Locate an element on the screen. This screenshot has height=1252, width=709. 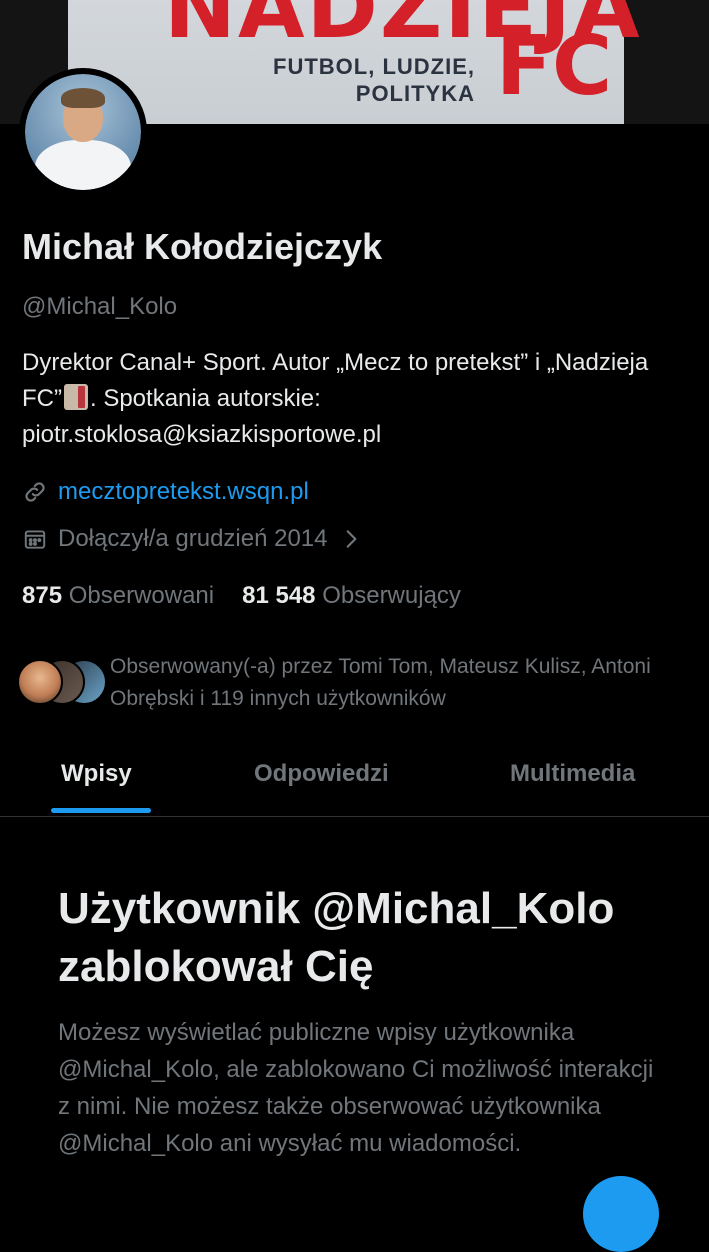
website-link: mecztopretekst.wsqn.pl is located at coordinates (183, 492).